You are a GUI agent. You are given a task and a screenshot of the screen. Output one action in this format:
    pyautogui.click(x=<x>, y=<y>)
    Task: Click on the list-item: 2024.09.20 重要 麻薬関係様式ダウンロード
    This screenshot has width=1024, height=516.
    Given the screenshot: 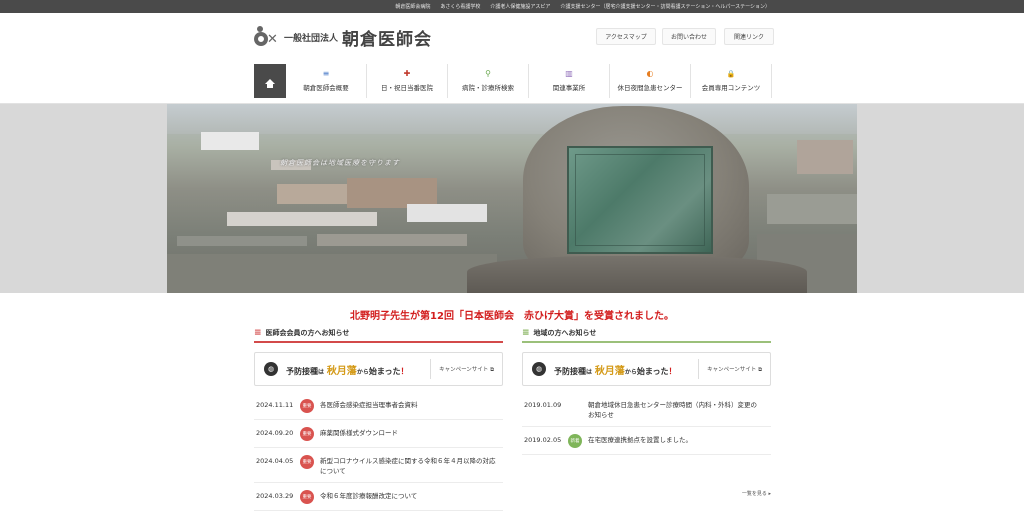 What is the action you would take?
    pyautogui.click(x=378, y=434)
    